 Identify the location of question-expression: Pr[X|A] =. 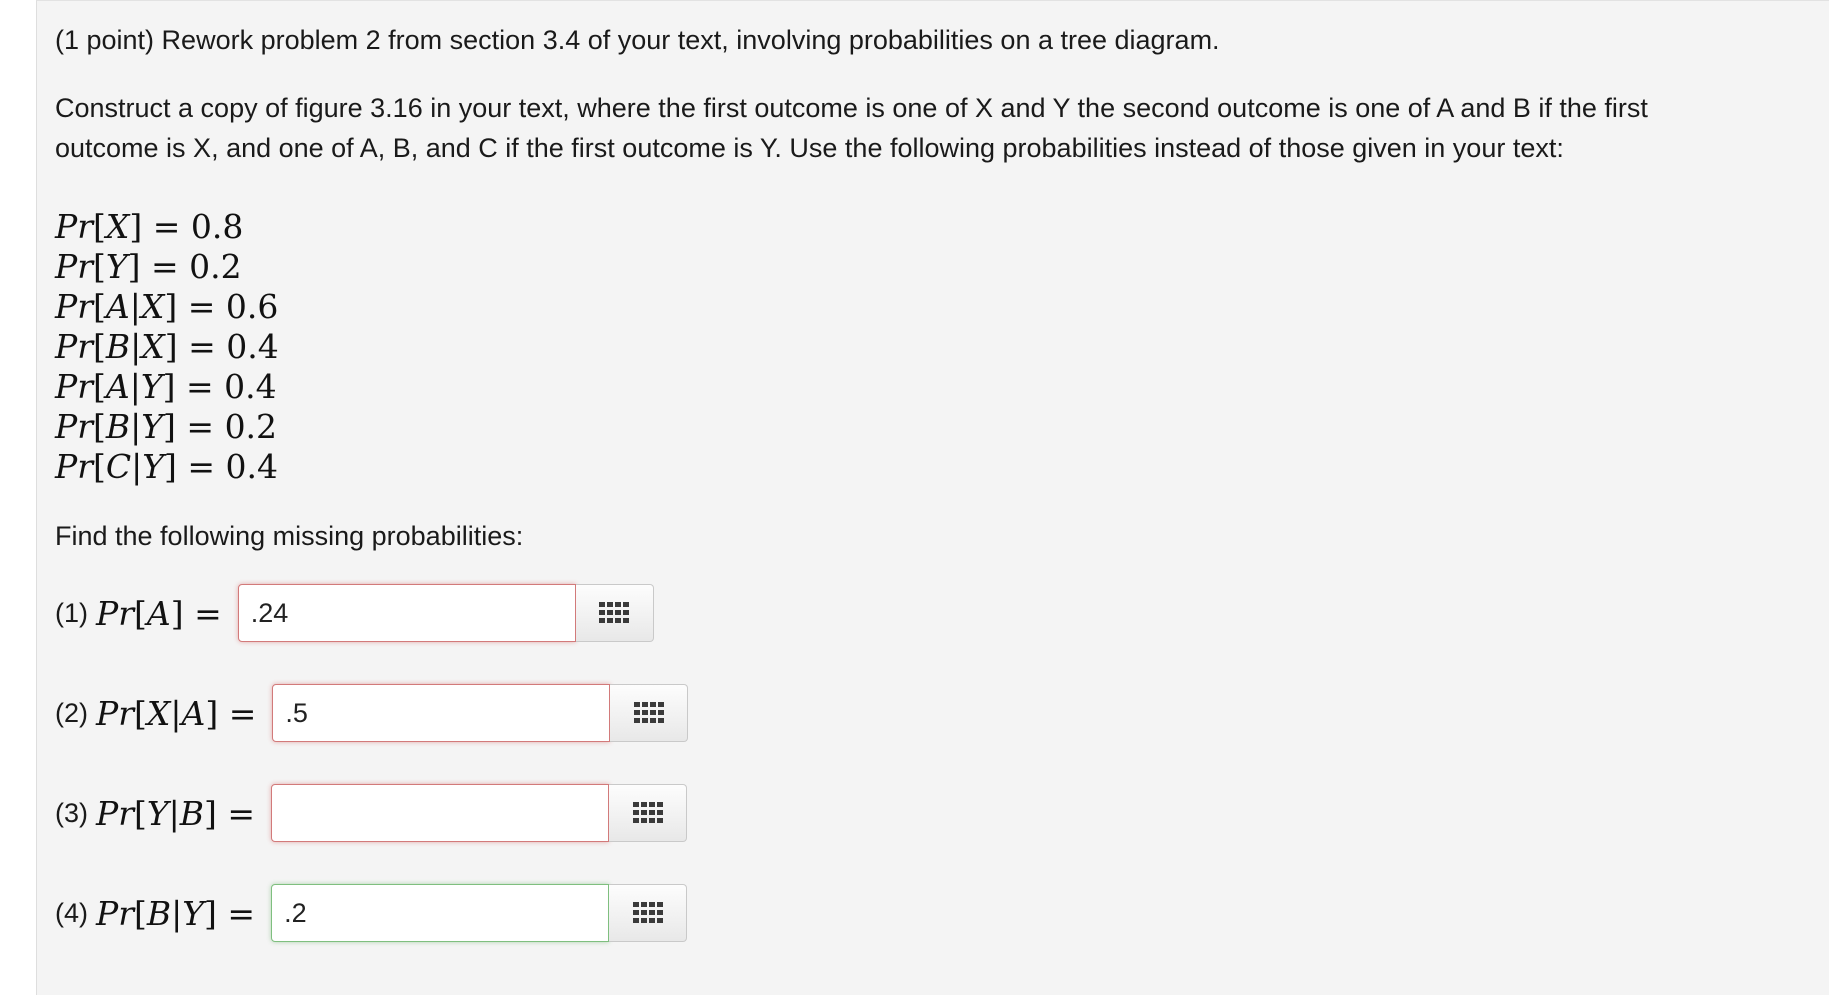
(176, 713).